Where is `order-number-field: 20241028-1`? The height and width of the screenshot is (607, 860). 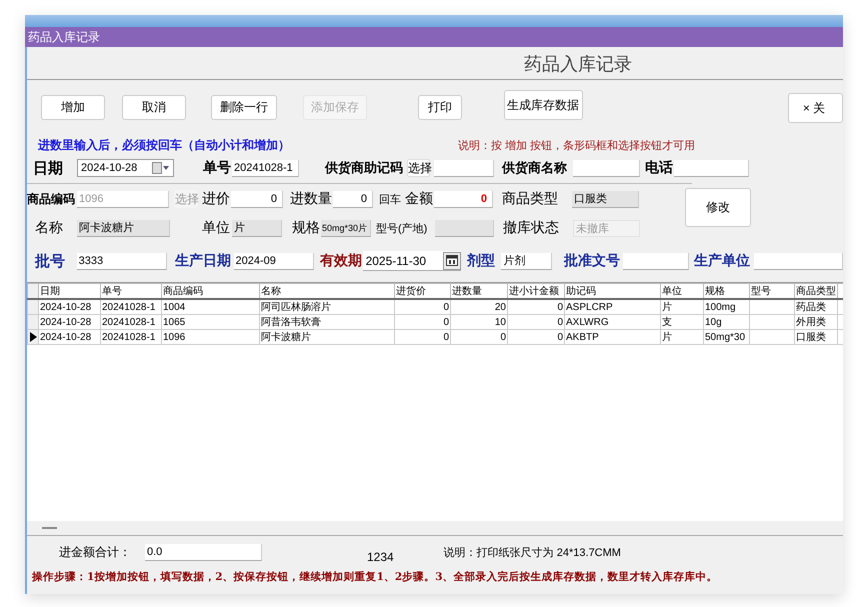 order-number-field: 20241028-1 is located at coordinates (265, 168).